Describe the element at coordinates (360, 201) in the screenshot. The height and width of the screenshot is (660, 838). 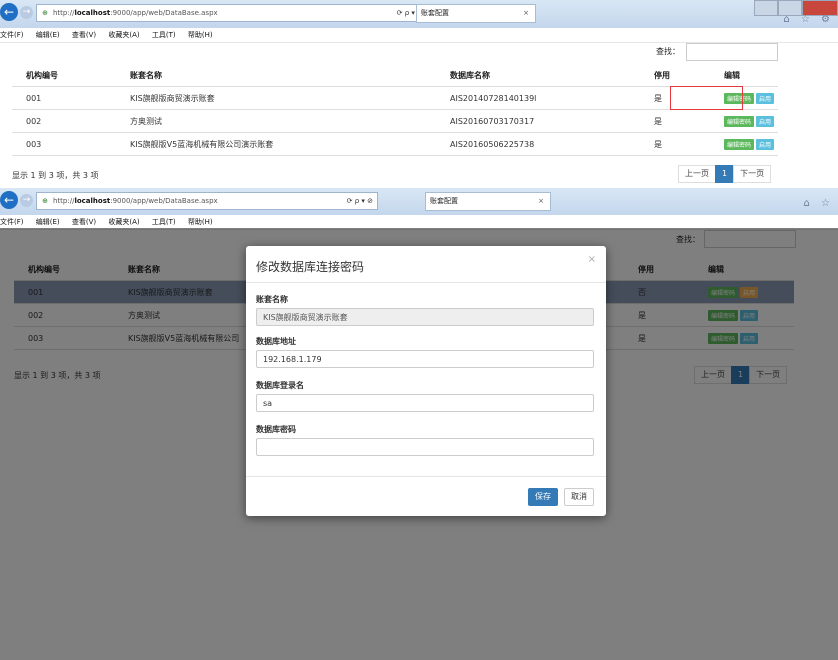
I see `address-tools: ⟳ ρ ▾ ⊘` at that location.